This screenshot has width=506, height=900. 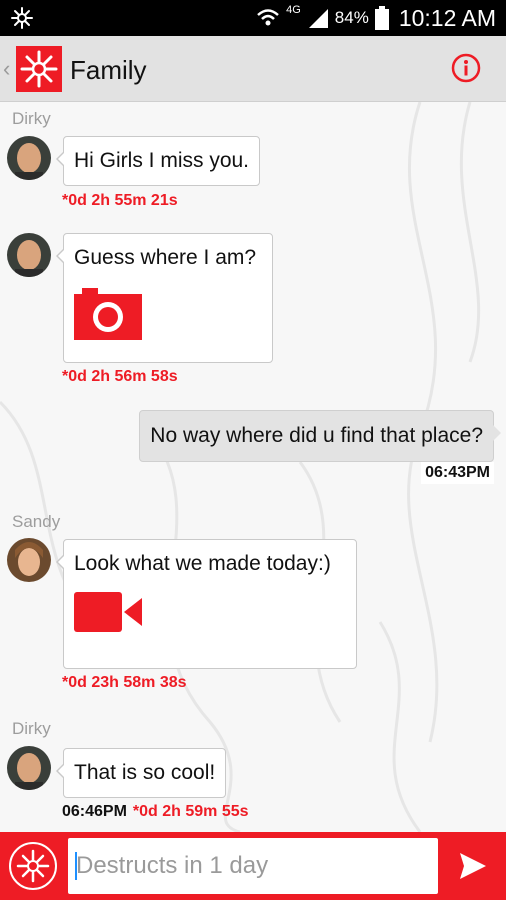 I want to click on message-input, so click(x=253, y=866).